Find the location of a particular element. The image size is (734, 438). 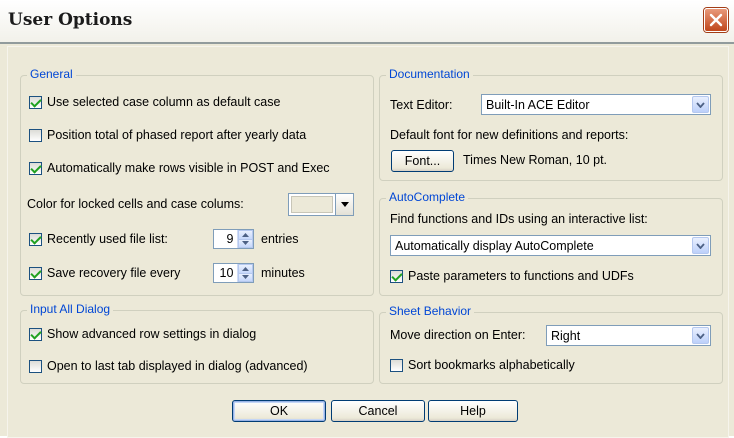

color-locked-label: Color for locked cells and case colums: is located at coordinates (135, 204).